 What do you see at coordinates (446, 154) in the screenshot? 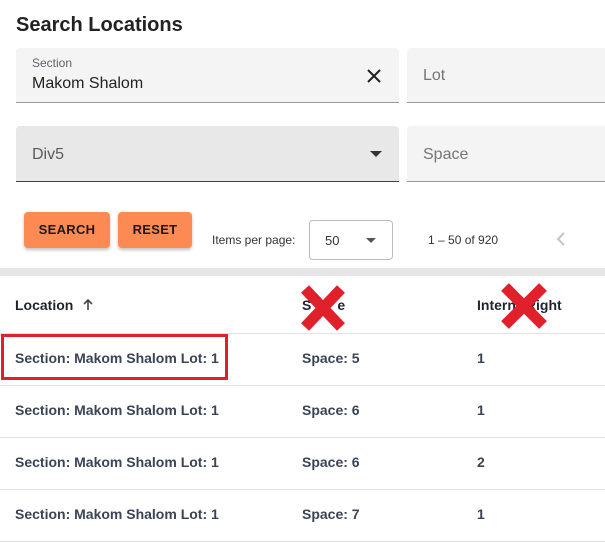
I see `space-field-placeholder: Space` at bounding box center [446, 154].